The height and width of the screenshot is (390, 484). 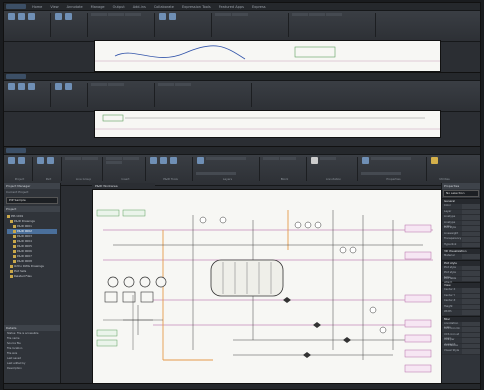 What do you see at coordinates (54, 7) in the screenshot?
I see `menu-tab: View` at bounding box center [54, 7].